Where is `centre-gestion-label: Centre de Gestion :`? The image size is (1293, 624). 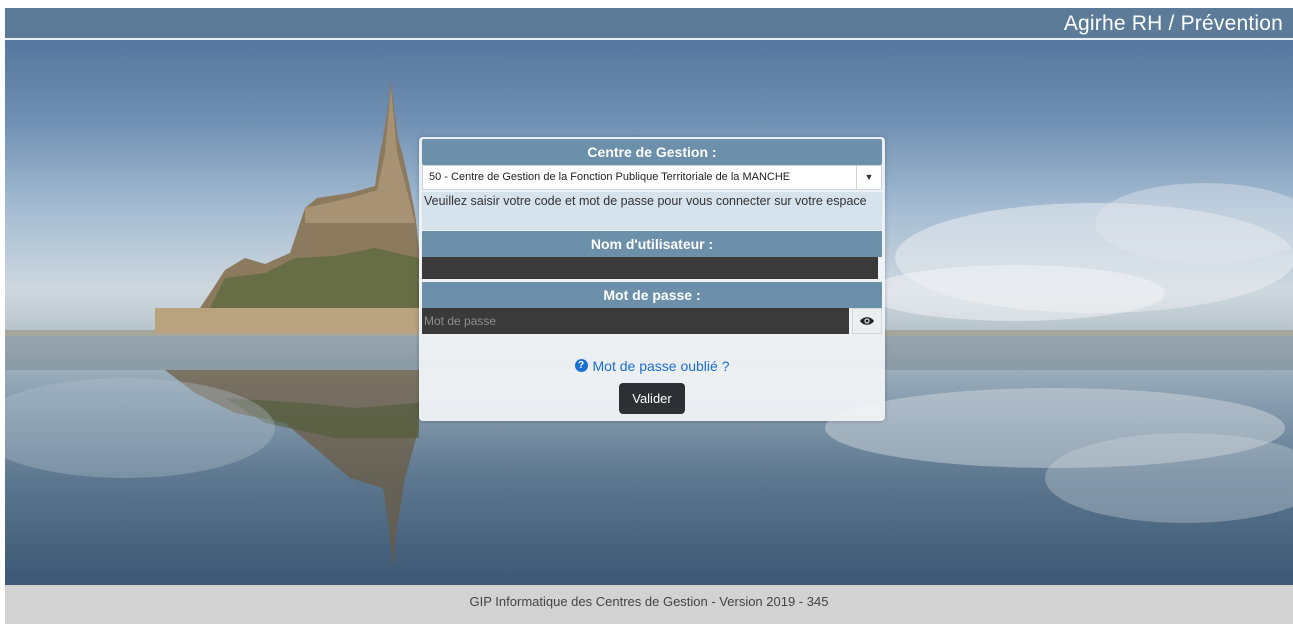
centre-gestion-label: Centre de Gestion : is located at coordinates (652, 152).